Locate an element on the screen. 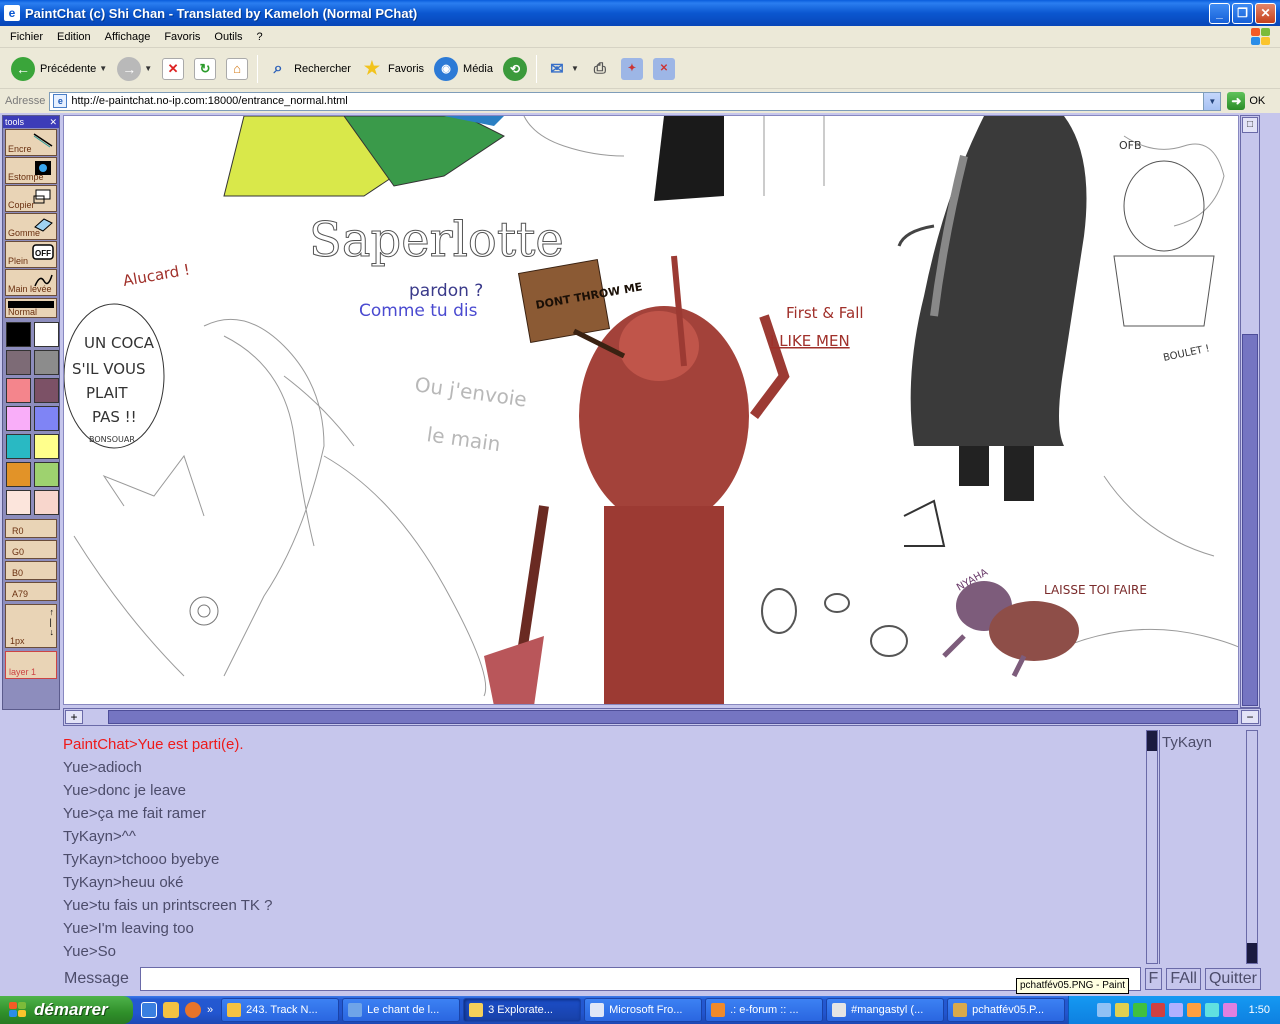  minimize-button: _ is located at coordinates (1219, 13).